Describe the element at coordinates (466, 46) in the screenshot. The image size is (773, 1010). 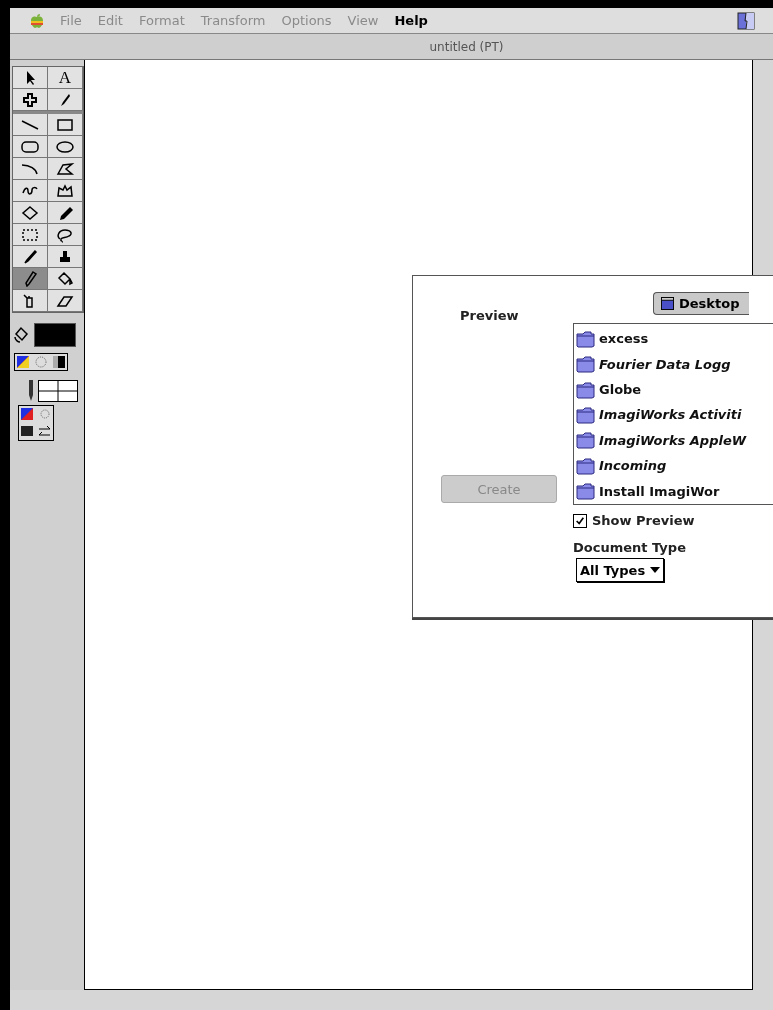
I see `window-title: untitled (PT)` at that location.